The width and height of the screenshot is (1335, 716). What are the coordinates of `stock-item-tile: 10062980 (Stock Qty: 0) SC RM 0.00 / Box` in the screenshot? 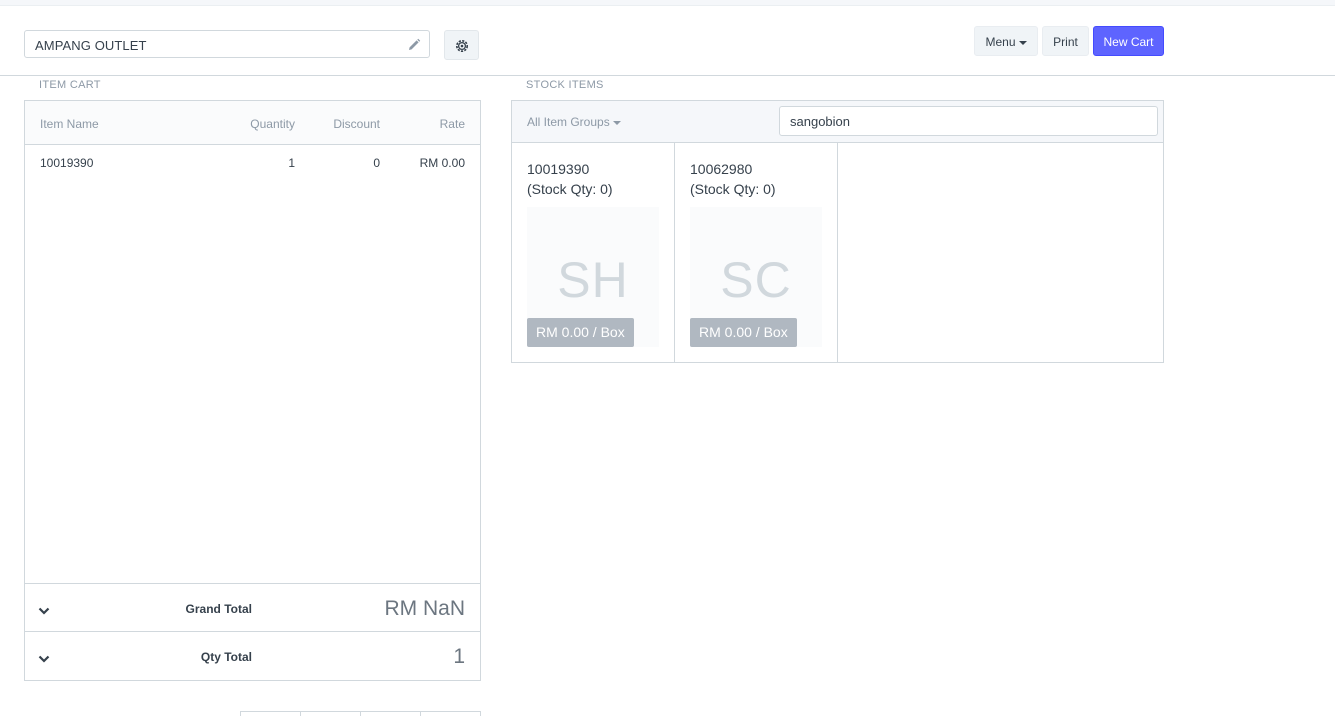 It's located at (756, 252).